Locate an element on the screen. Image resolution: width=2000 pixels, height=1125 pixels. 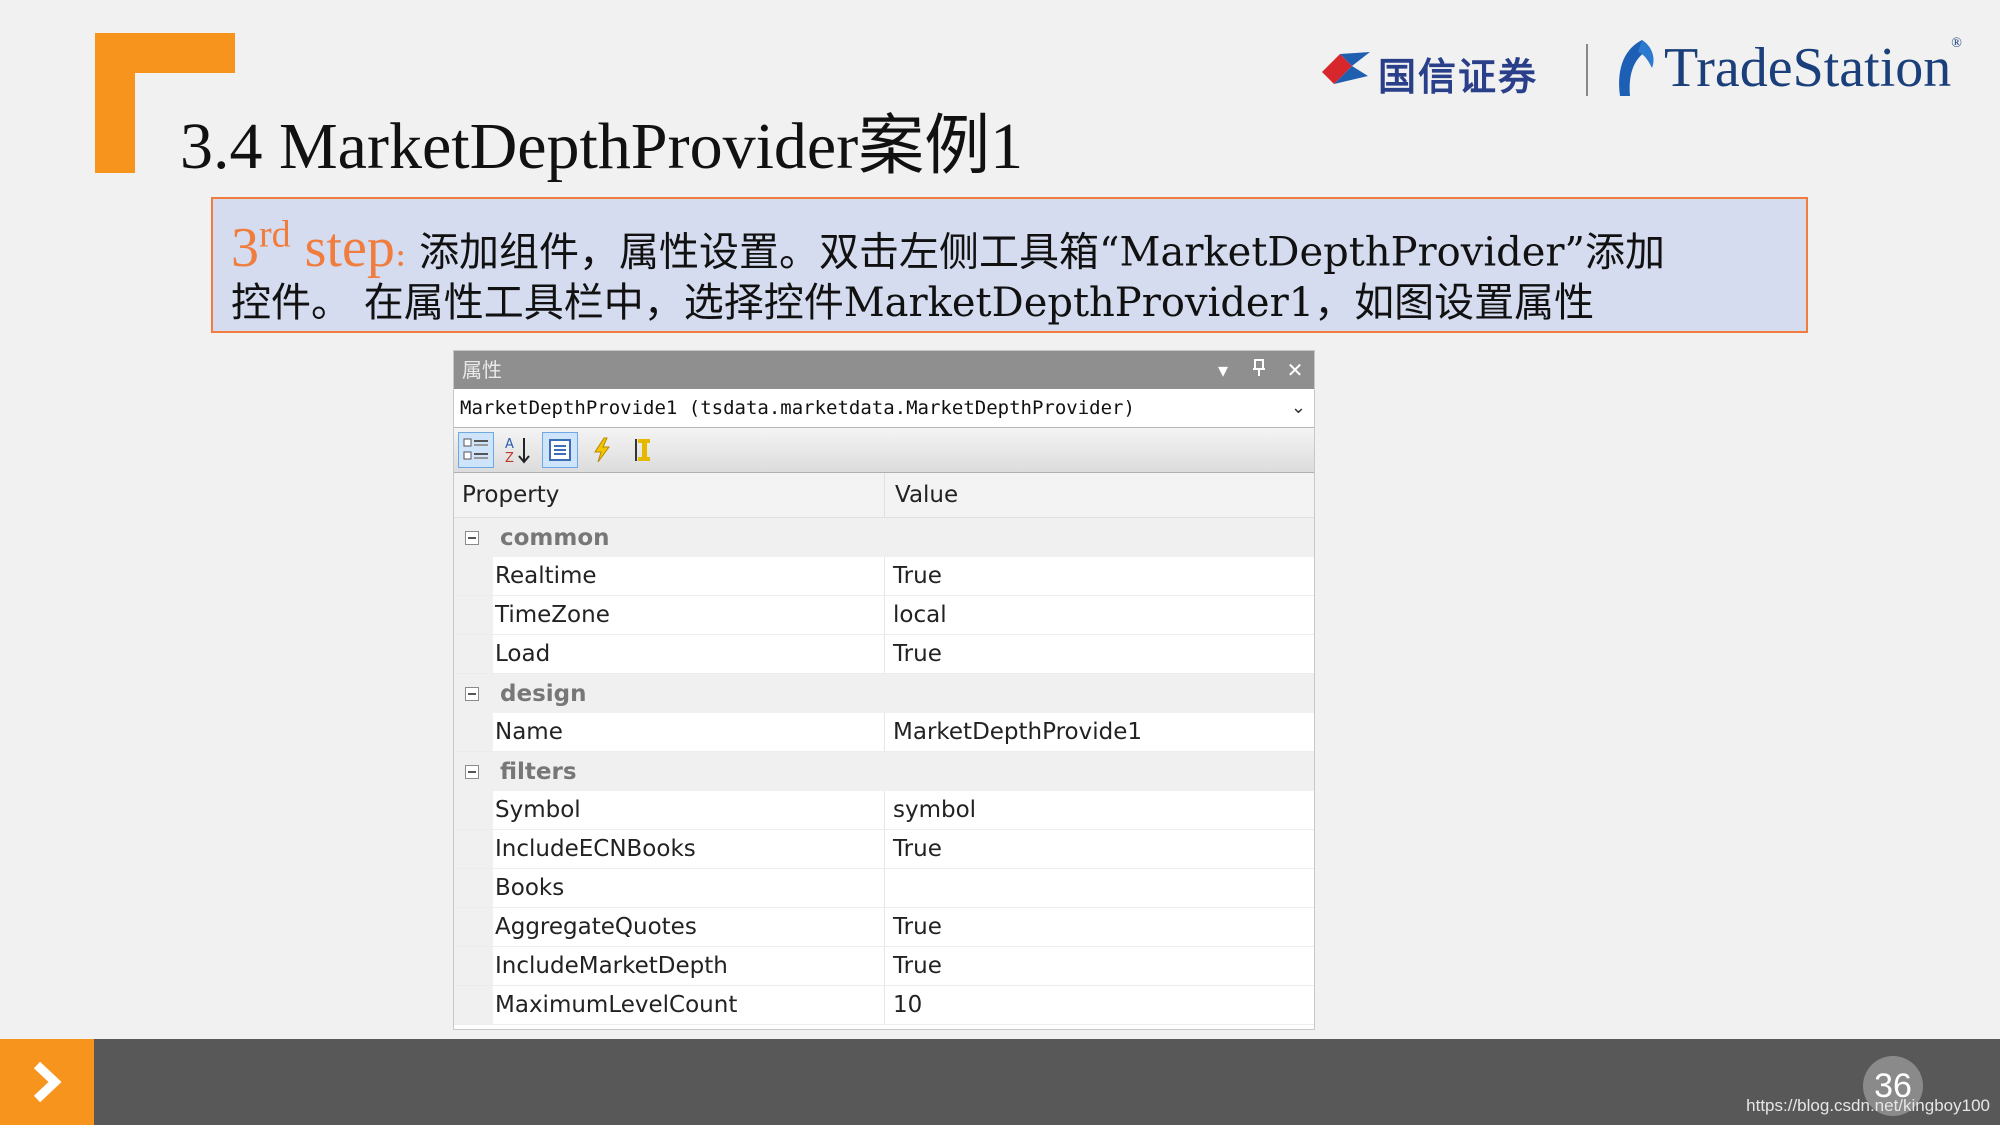
tradestation-mark-icon is located at coordinates (1635, 68).